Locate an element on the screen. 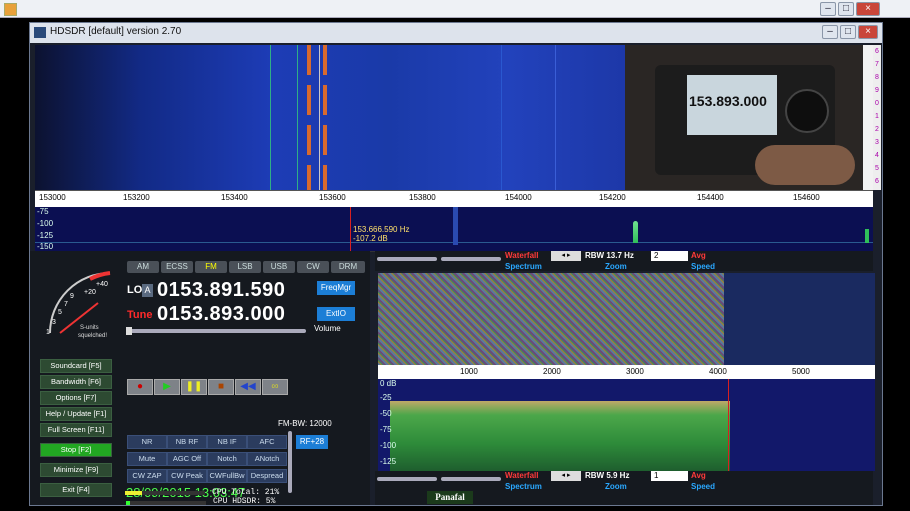 Image resolution: width=910 pixels, height=511 pixels. right-scale-tick: 0 is located at coordinates (877, 103).